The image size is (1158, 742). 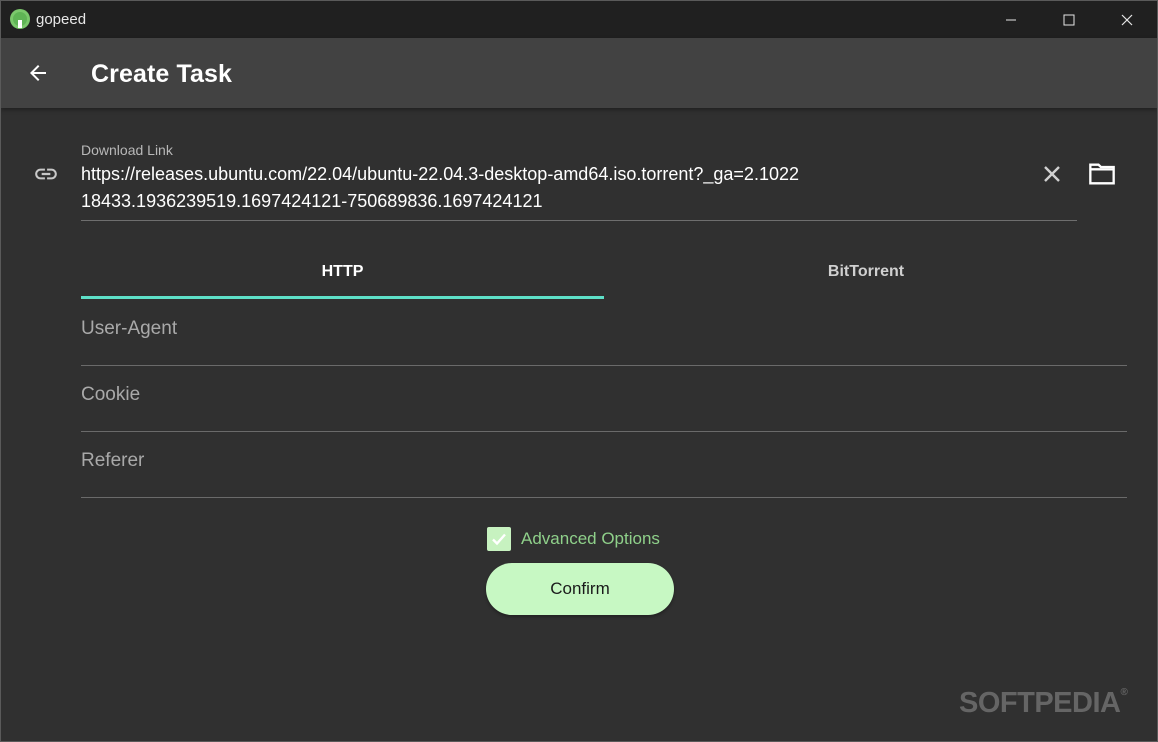 What do you see at coordinates (61, 19) in the screenshot?
I see `app-title: gopeed` at bounding box center [61, 19].